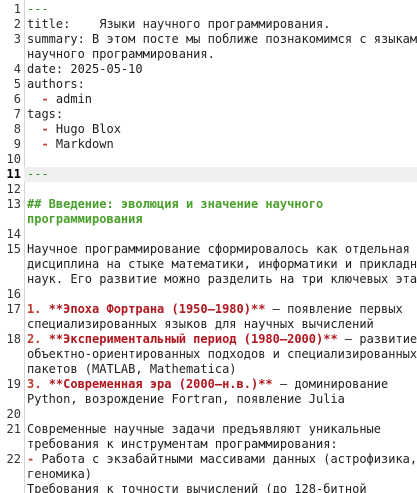 The width and height of the screenshot is (417, 493). Describe the element at coordinates (220, 69) in the screenshot. I see `code-line: date: 2025-05-10` at that location.